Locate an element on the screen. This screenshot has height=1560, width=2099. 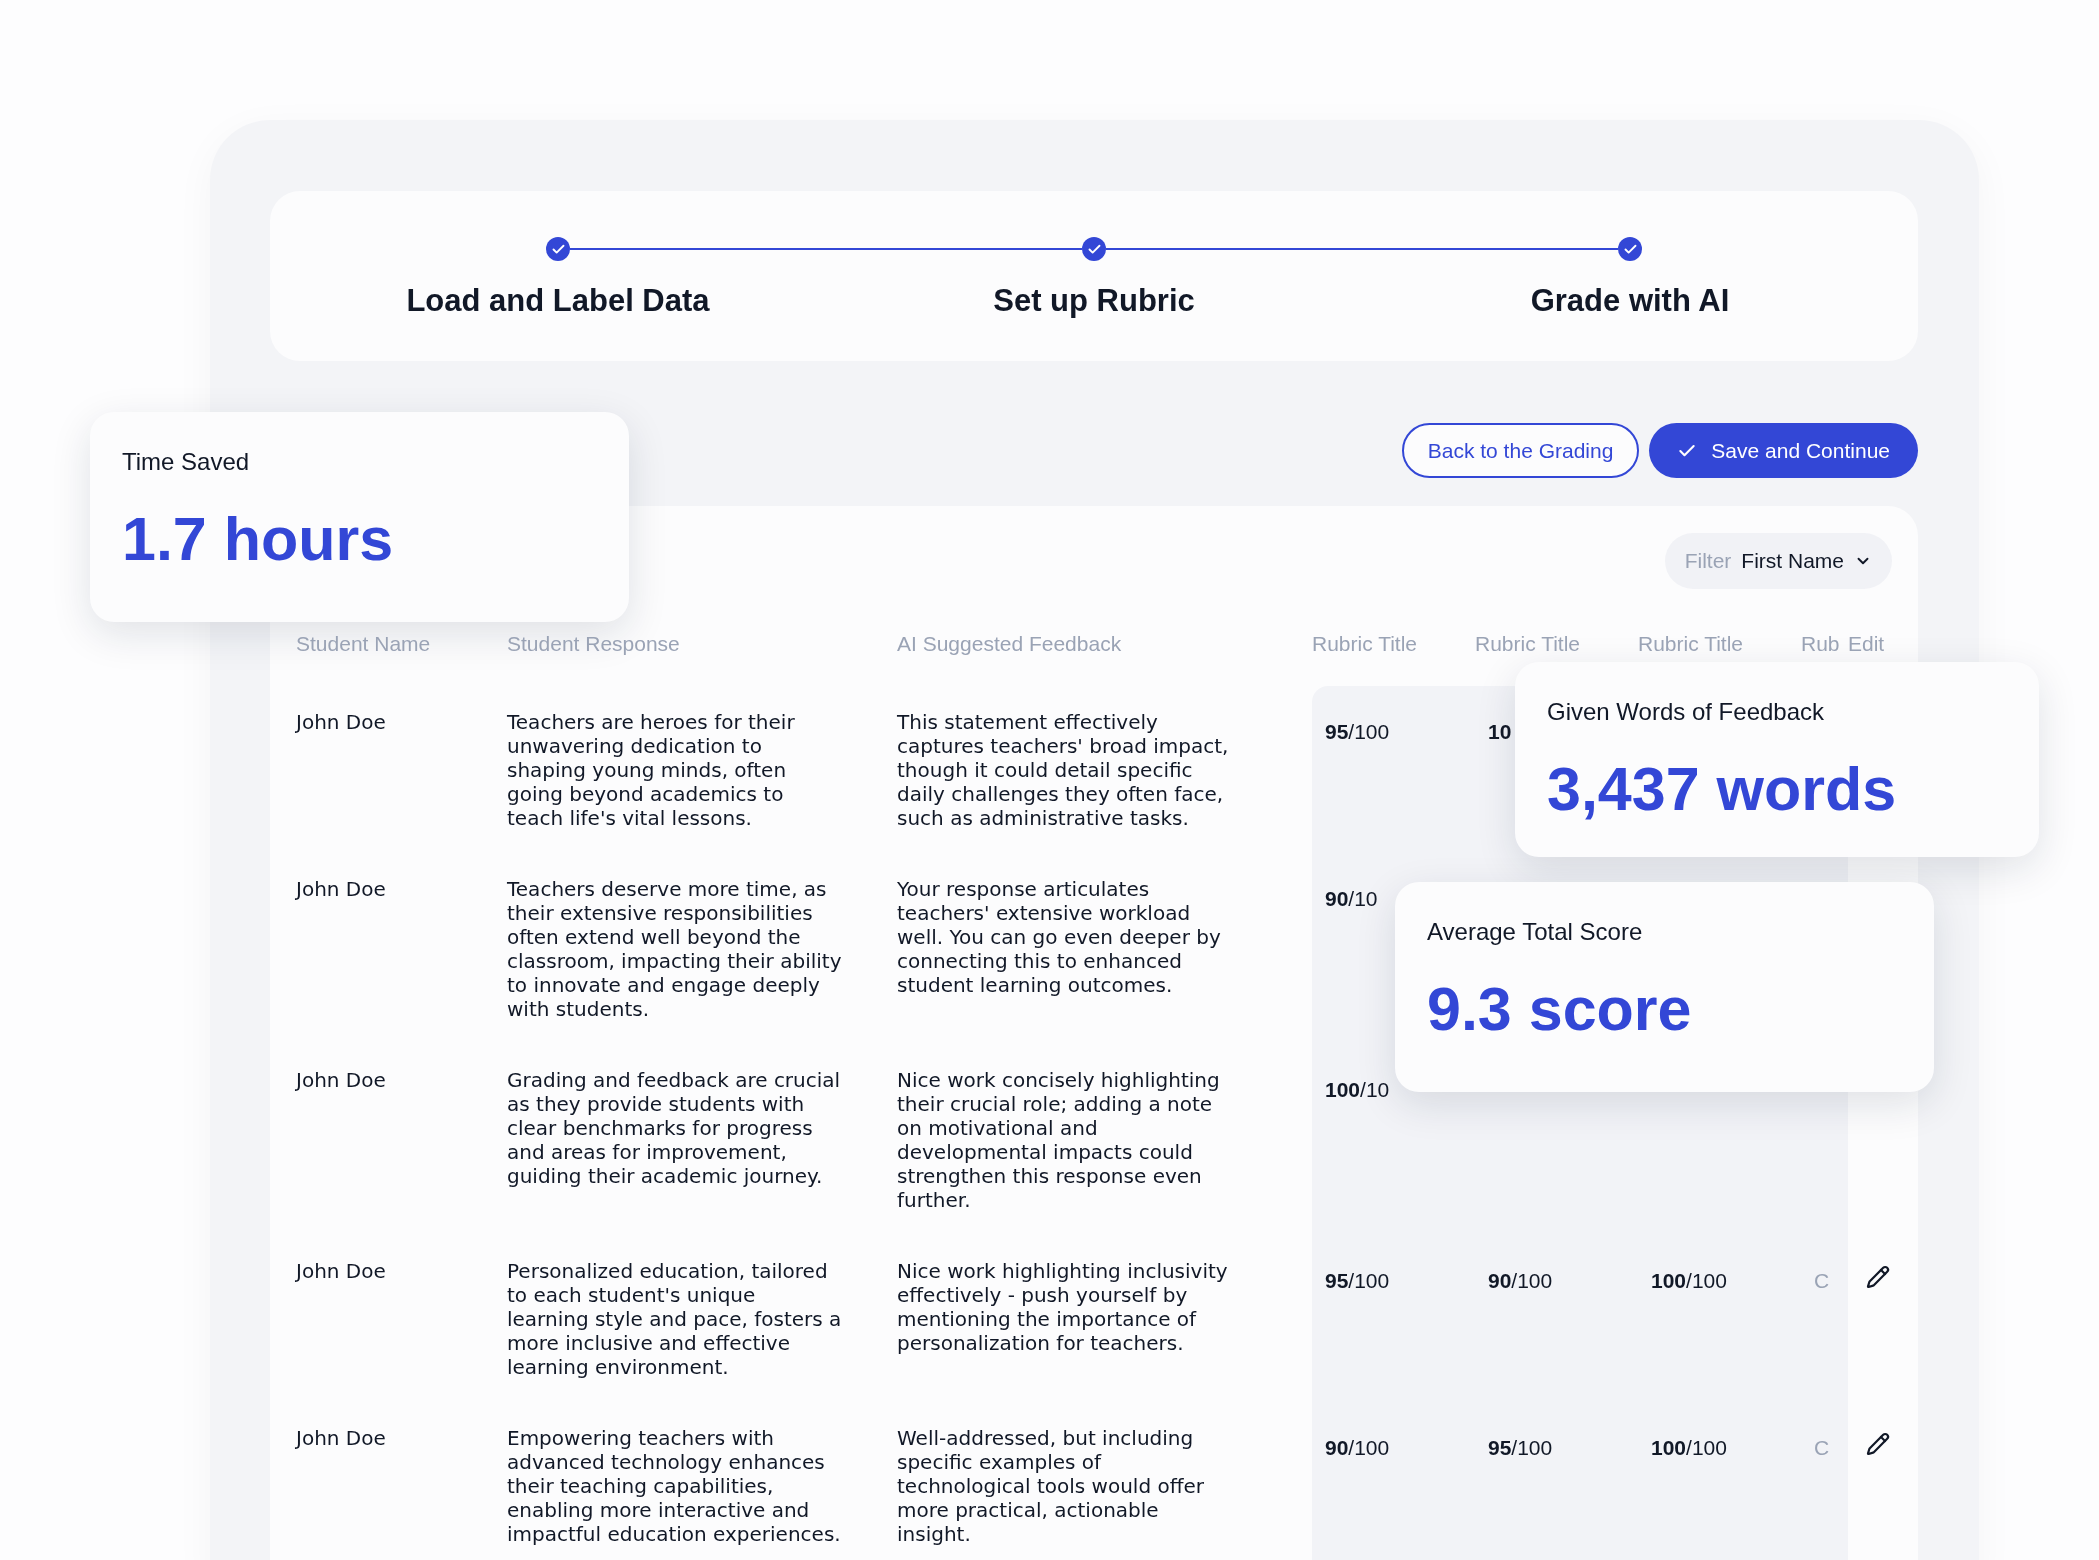
stat-label: Time Saved is located at coordinates (186, 462).